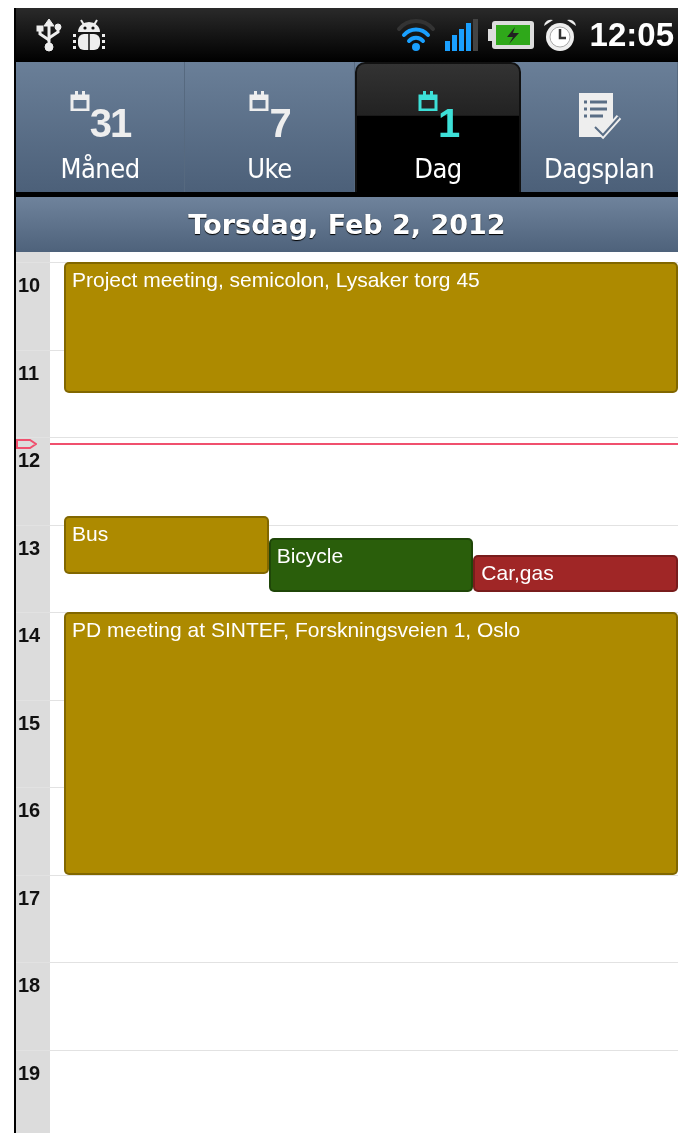  What do you see at coordinates (29, 547) in the screenshot?
I see `hour-label: 13` at bounding box center [29, 547].